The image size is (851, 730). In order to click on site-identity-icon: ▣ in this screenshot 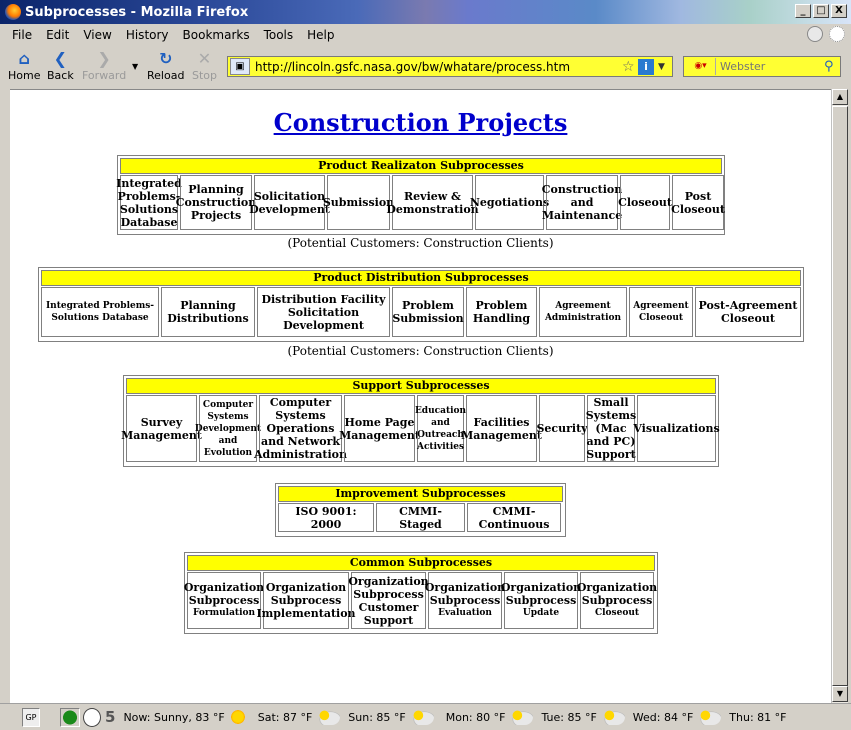, I will do `click(240, 66)`.